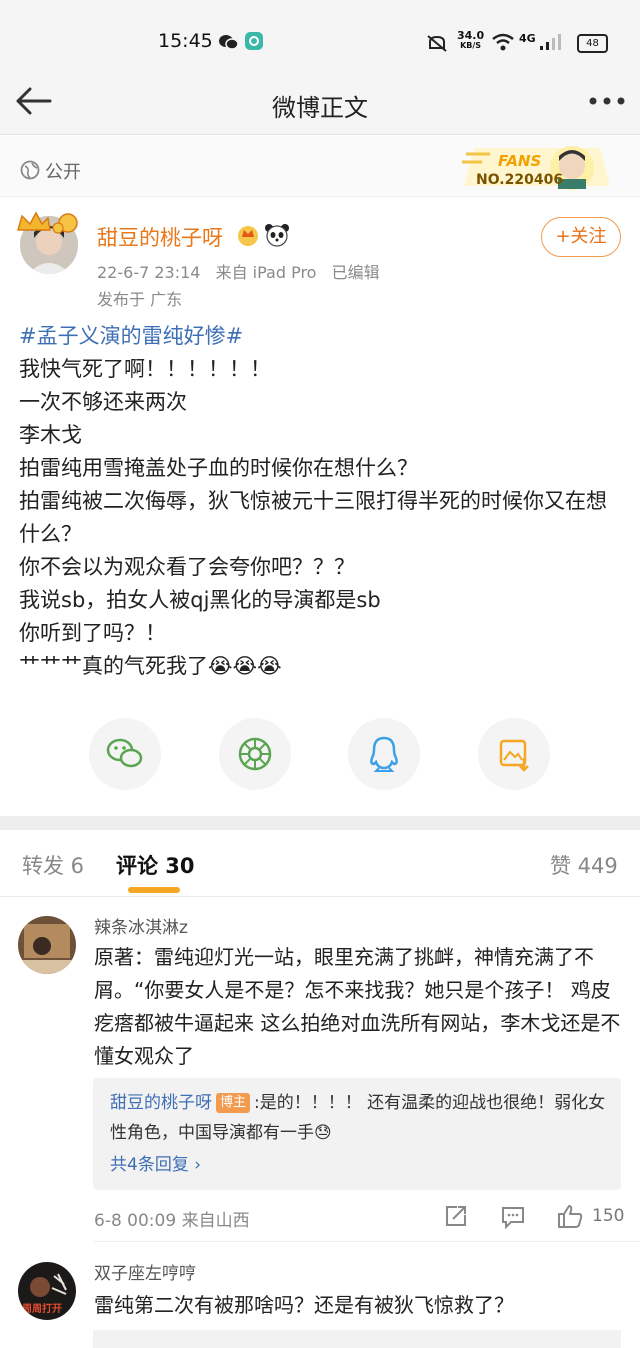 The image size is (640, 1348). Describe the element at coordinates (456, 1216) in the screenshot. I see `repost-icon` at that location.